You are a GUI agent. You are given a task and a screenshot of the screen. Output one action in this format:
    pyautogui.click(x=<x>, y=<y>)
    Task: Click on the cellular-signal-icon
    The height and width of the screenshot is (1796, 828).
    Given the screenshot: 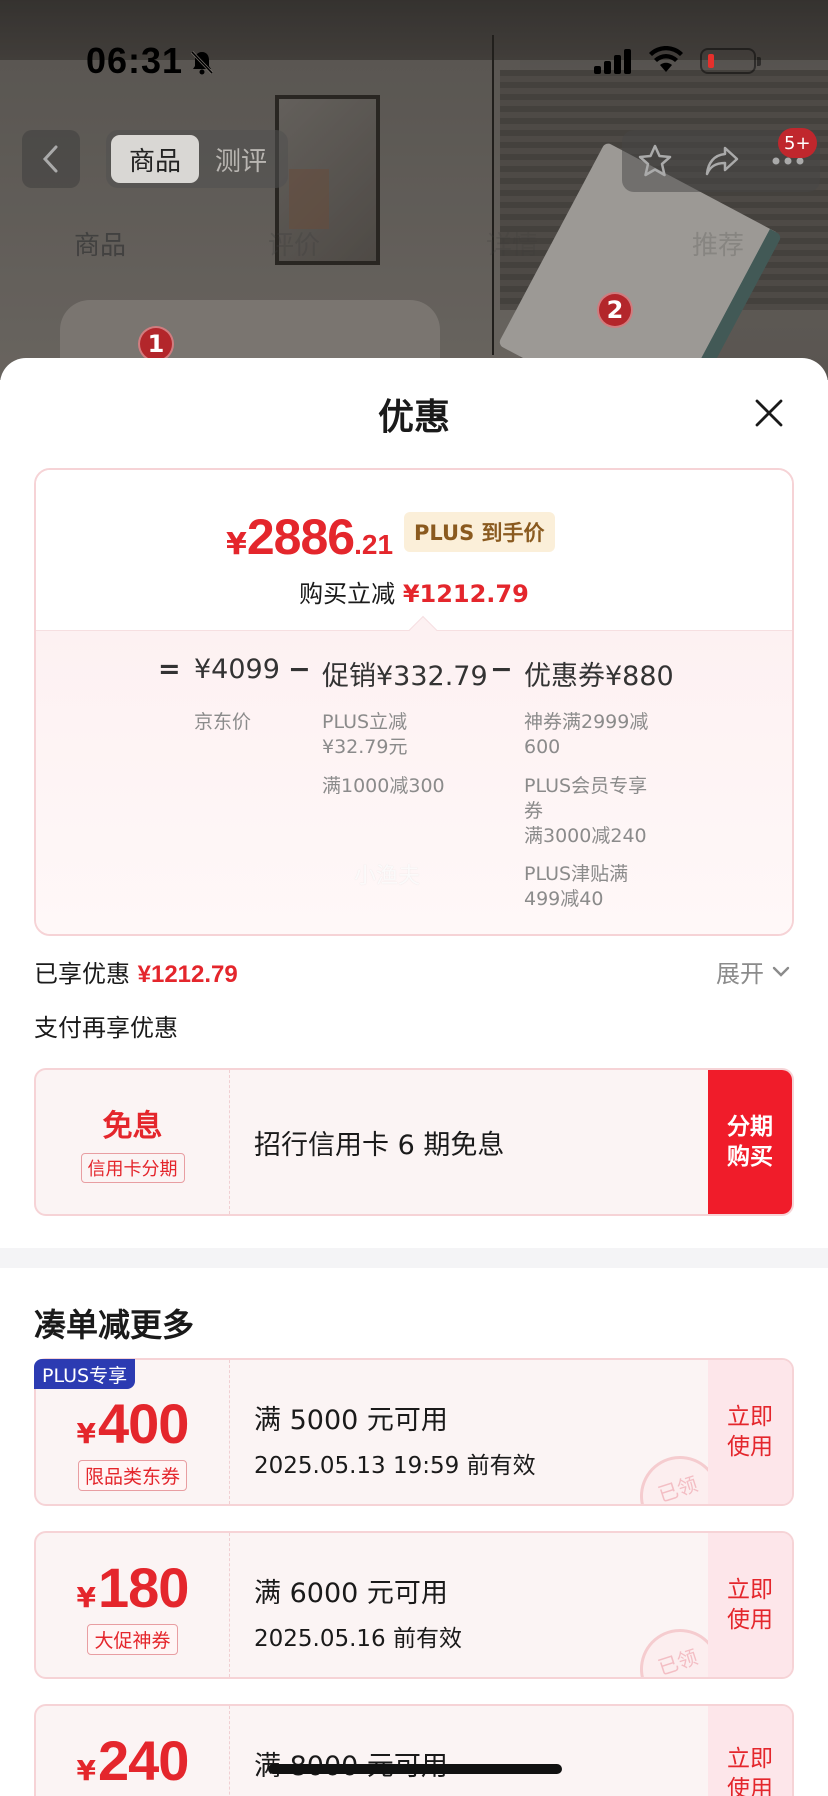 What is the action you would take?
    pyautogui.click(x=612, y=60)
    